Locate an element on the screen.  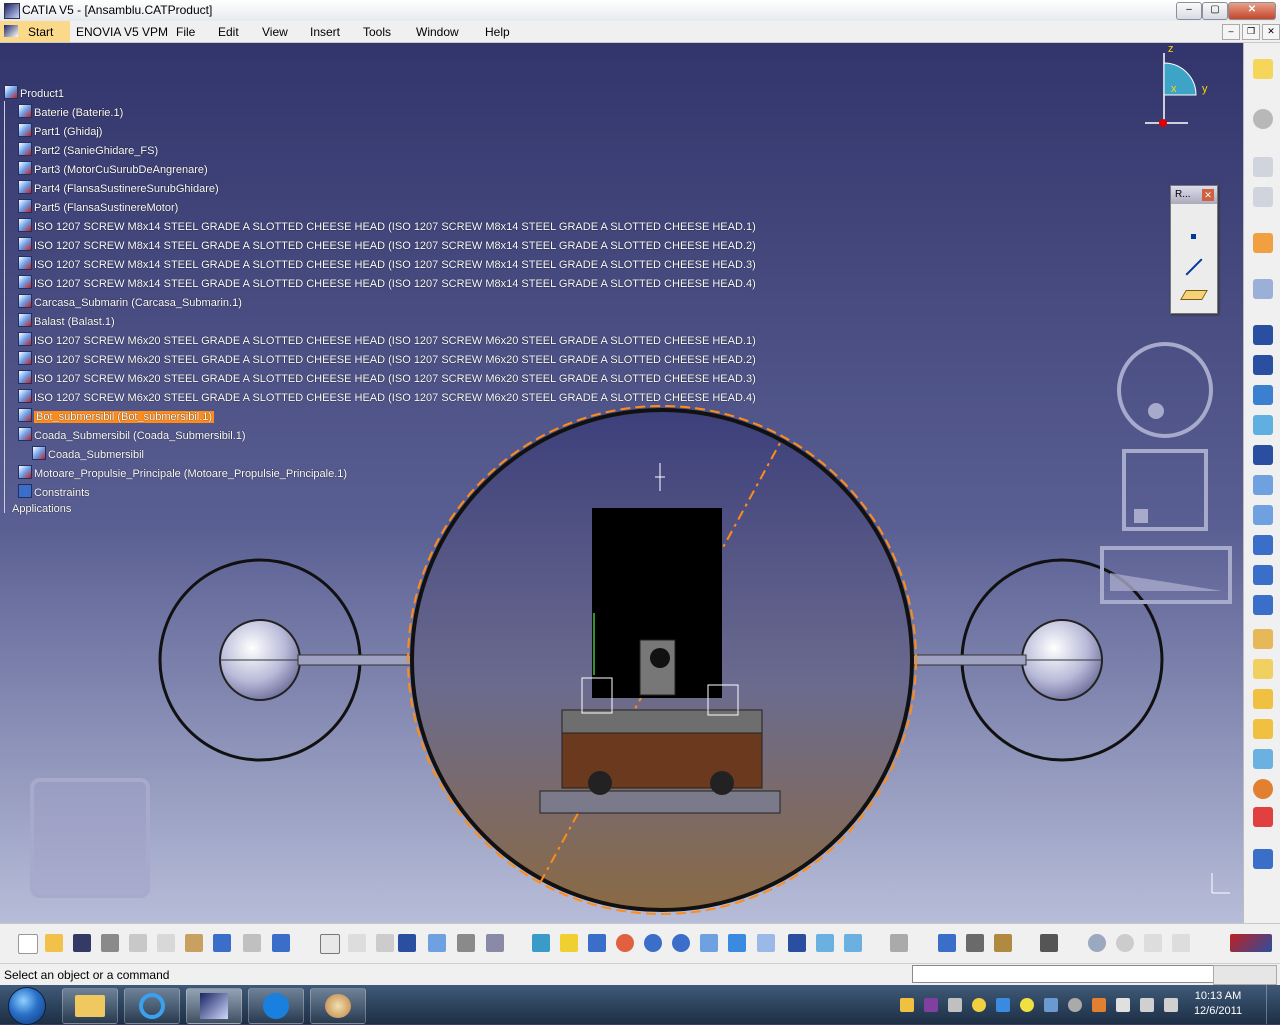
tray-display-icon is located at coordinates (1051, 1005).